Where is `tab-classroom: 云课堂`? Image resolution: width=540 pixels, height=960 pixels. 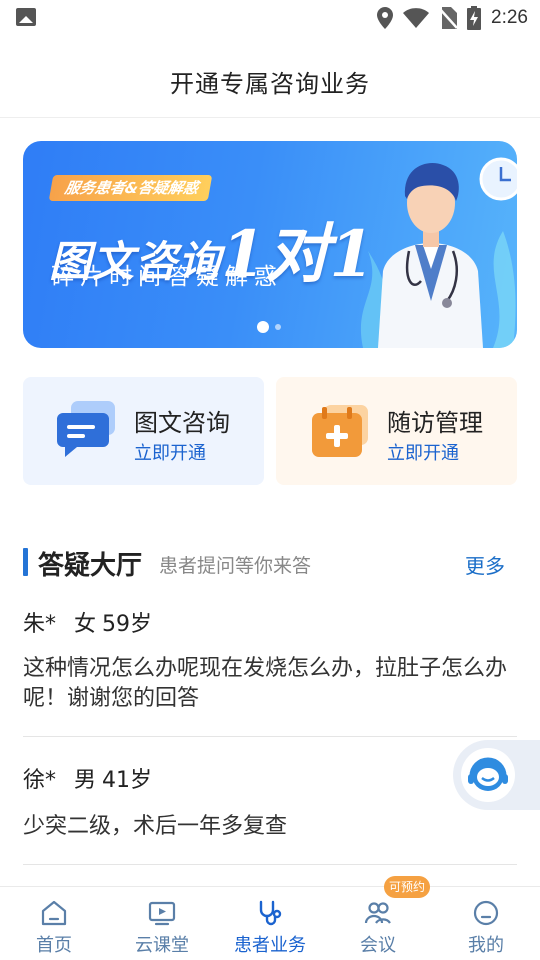
tab-classroom: 云课堂 is located at coordinates (162, 923).